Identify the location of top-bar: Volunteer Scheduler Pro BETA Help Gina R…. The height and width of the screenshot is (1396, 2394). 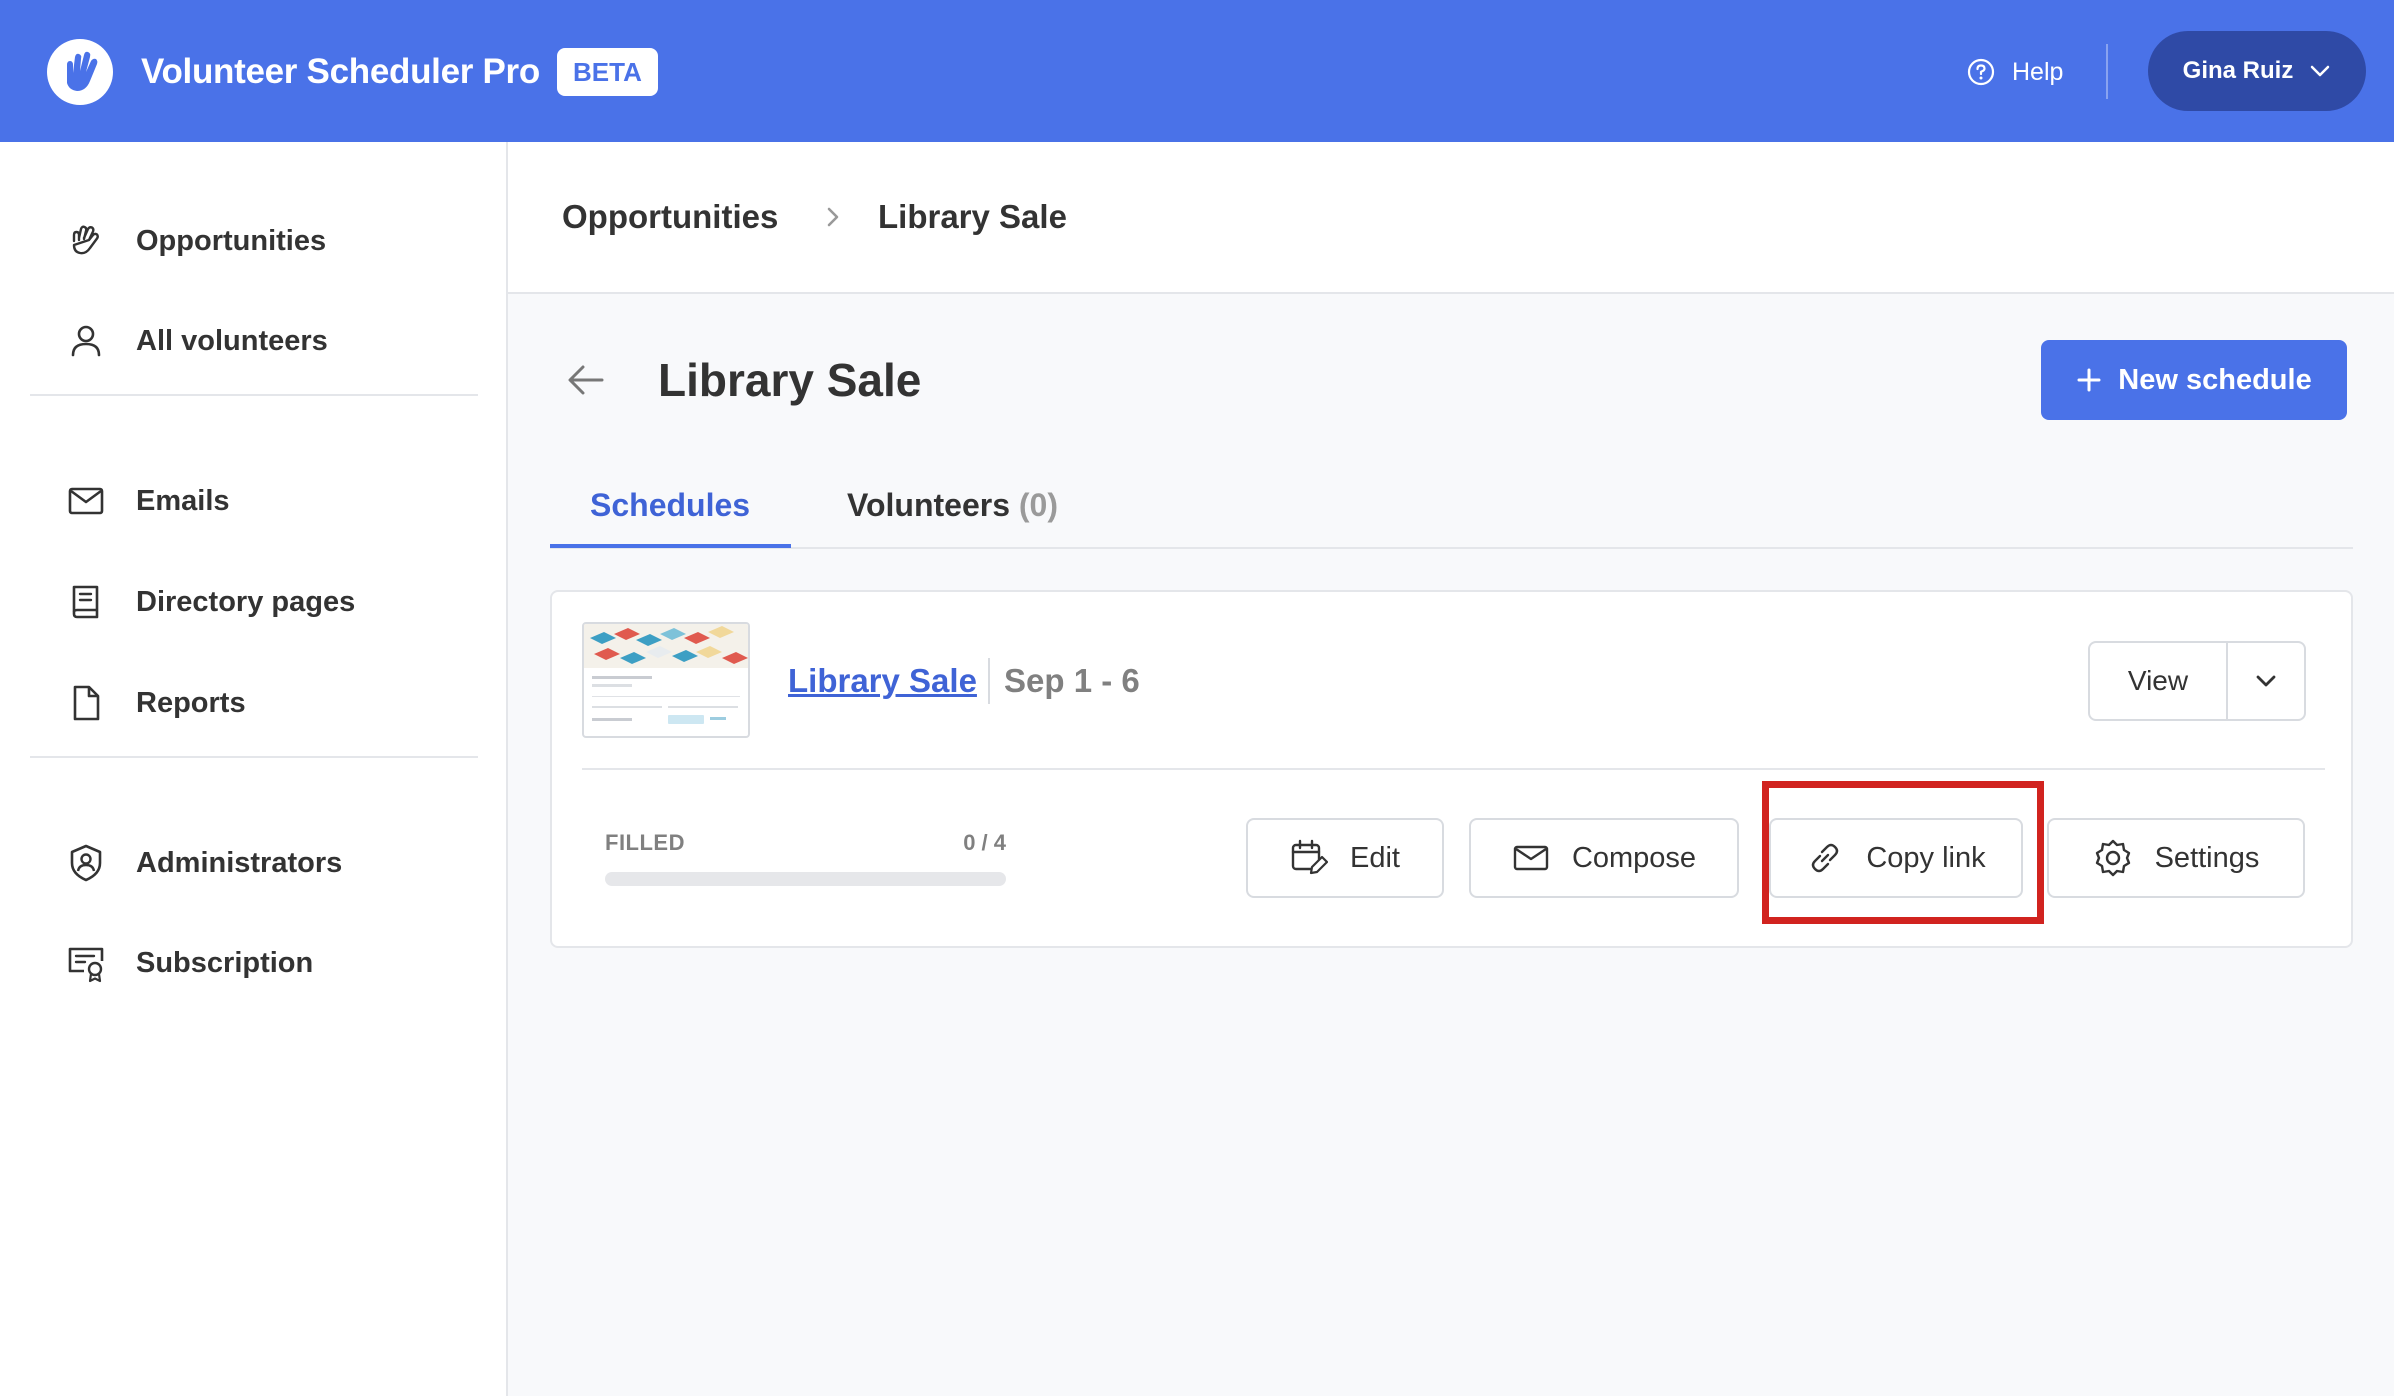
(1197, 71).